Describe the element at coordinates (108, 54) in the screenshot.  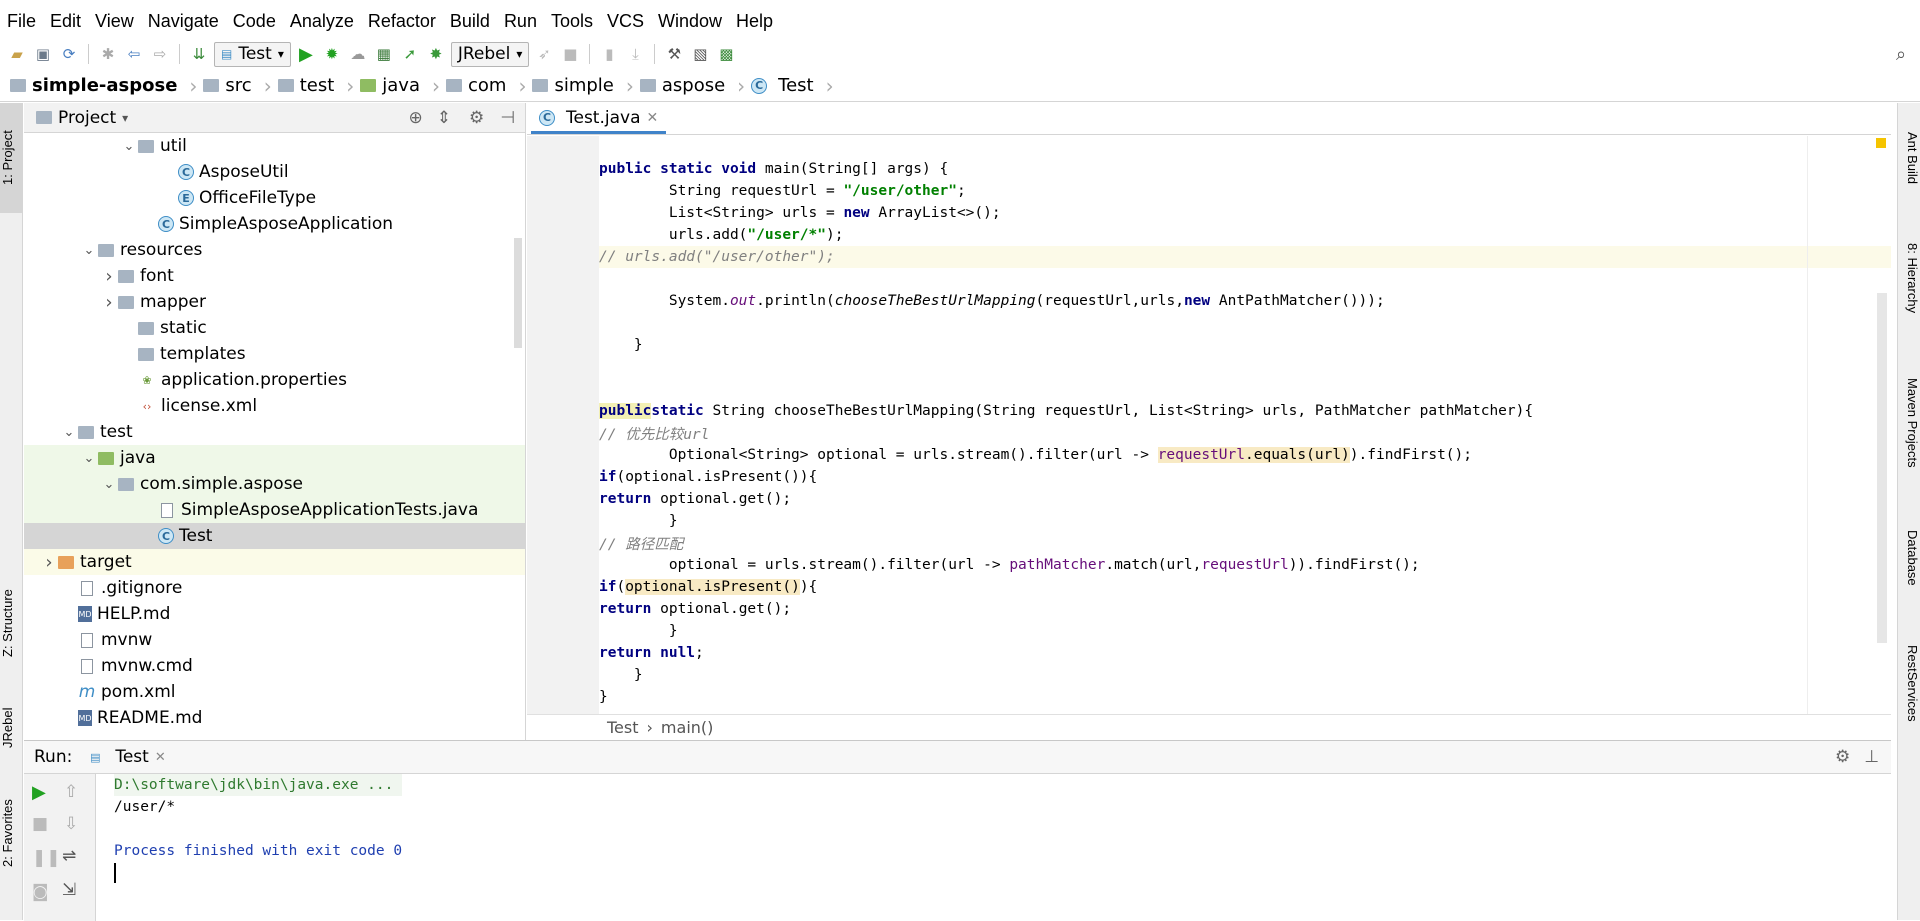
I see `debug-bug-icon: ✱` at that location.